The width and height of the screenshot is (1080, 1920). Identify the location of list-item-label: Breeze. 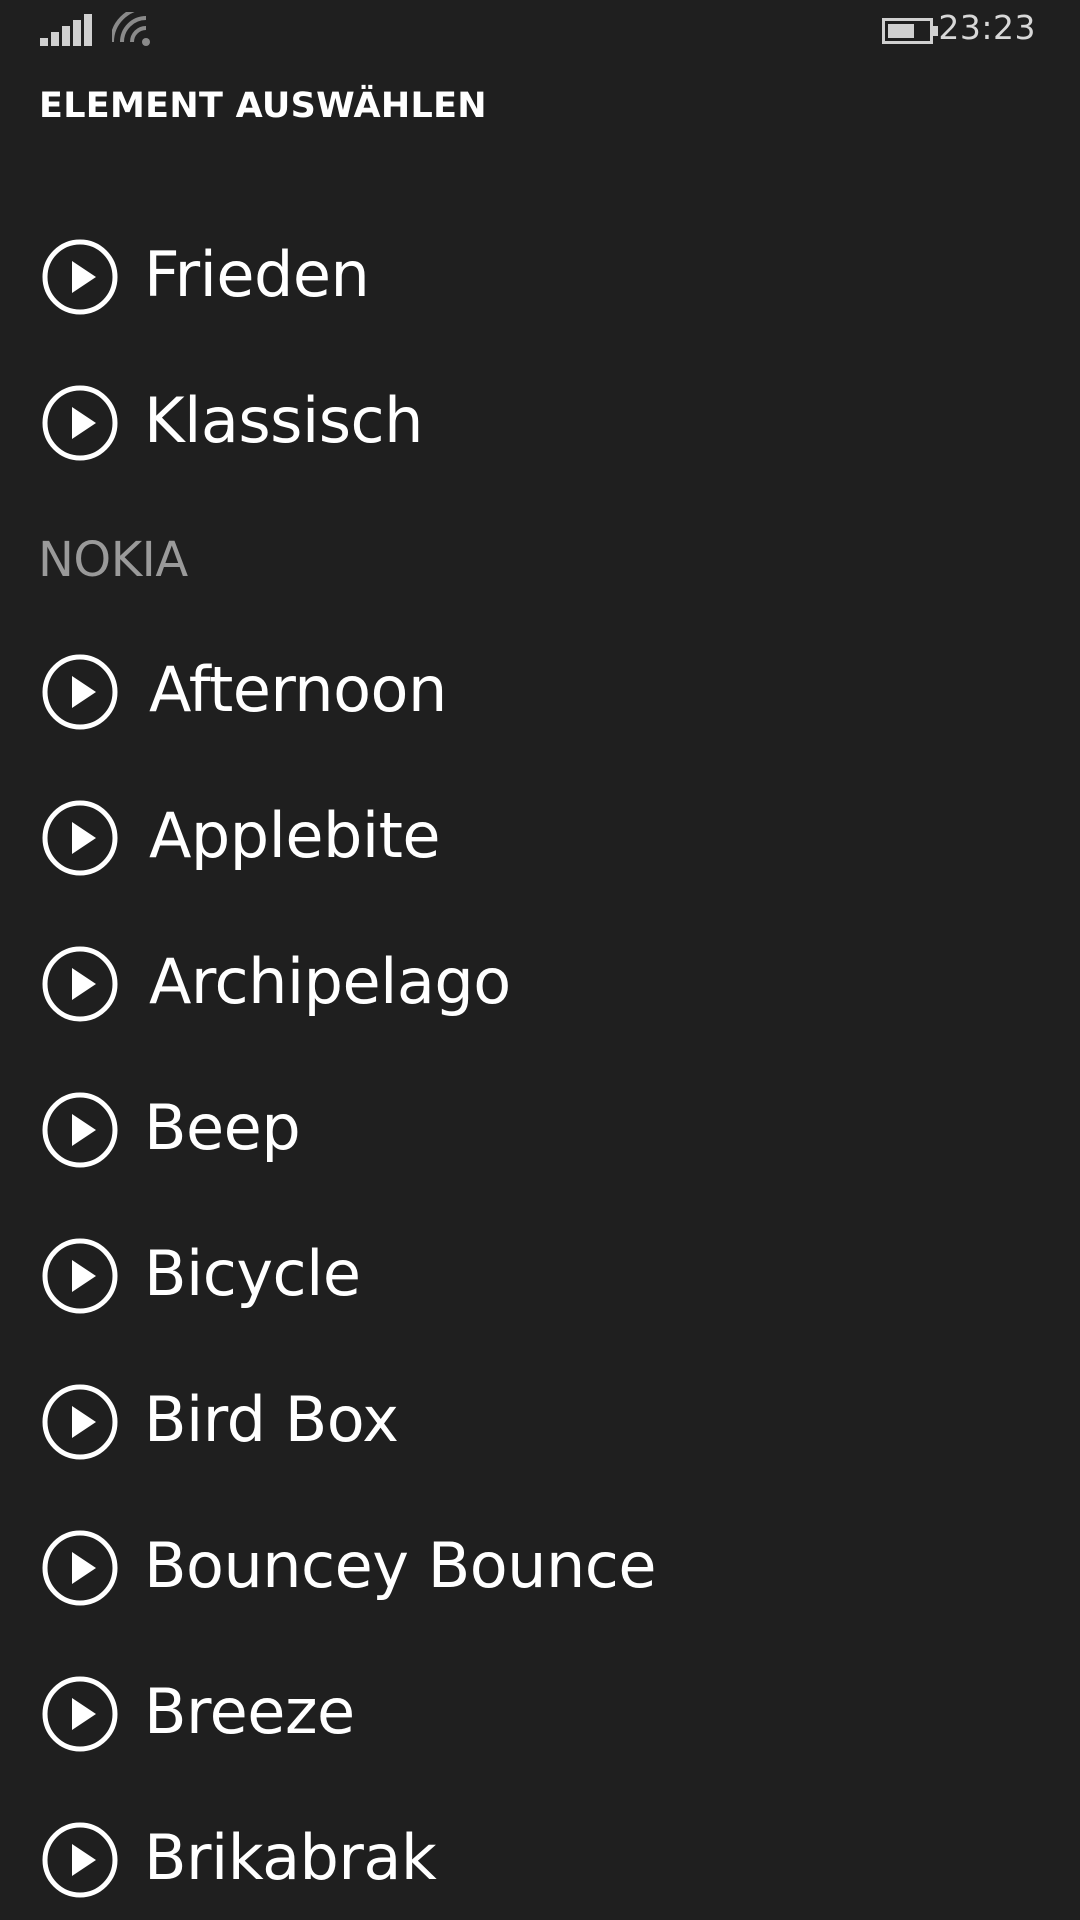
(249, 1711).